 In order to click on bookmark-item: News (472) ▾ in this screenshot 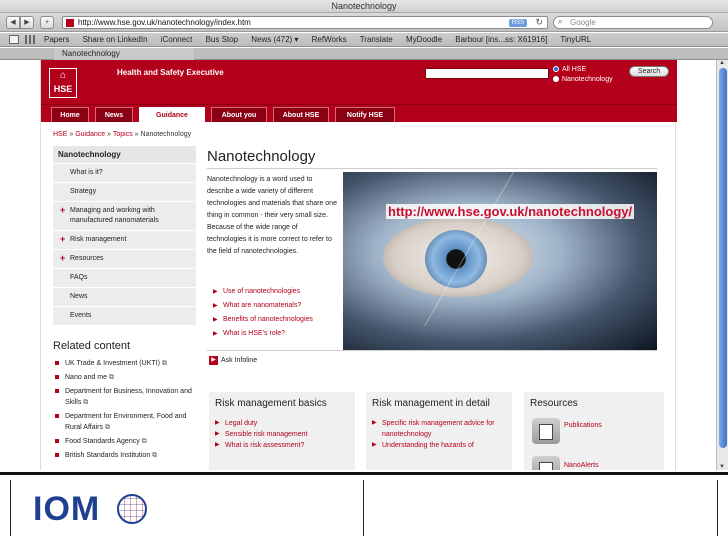, I will do `click(274, 39)`.